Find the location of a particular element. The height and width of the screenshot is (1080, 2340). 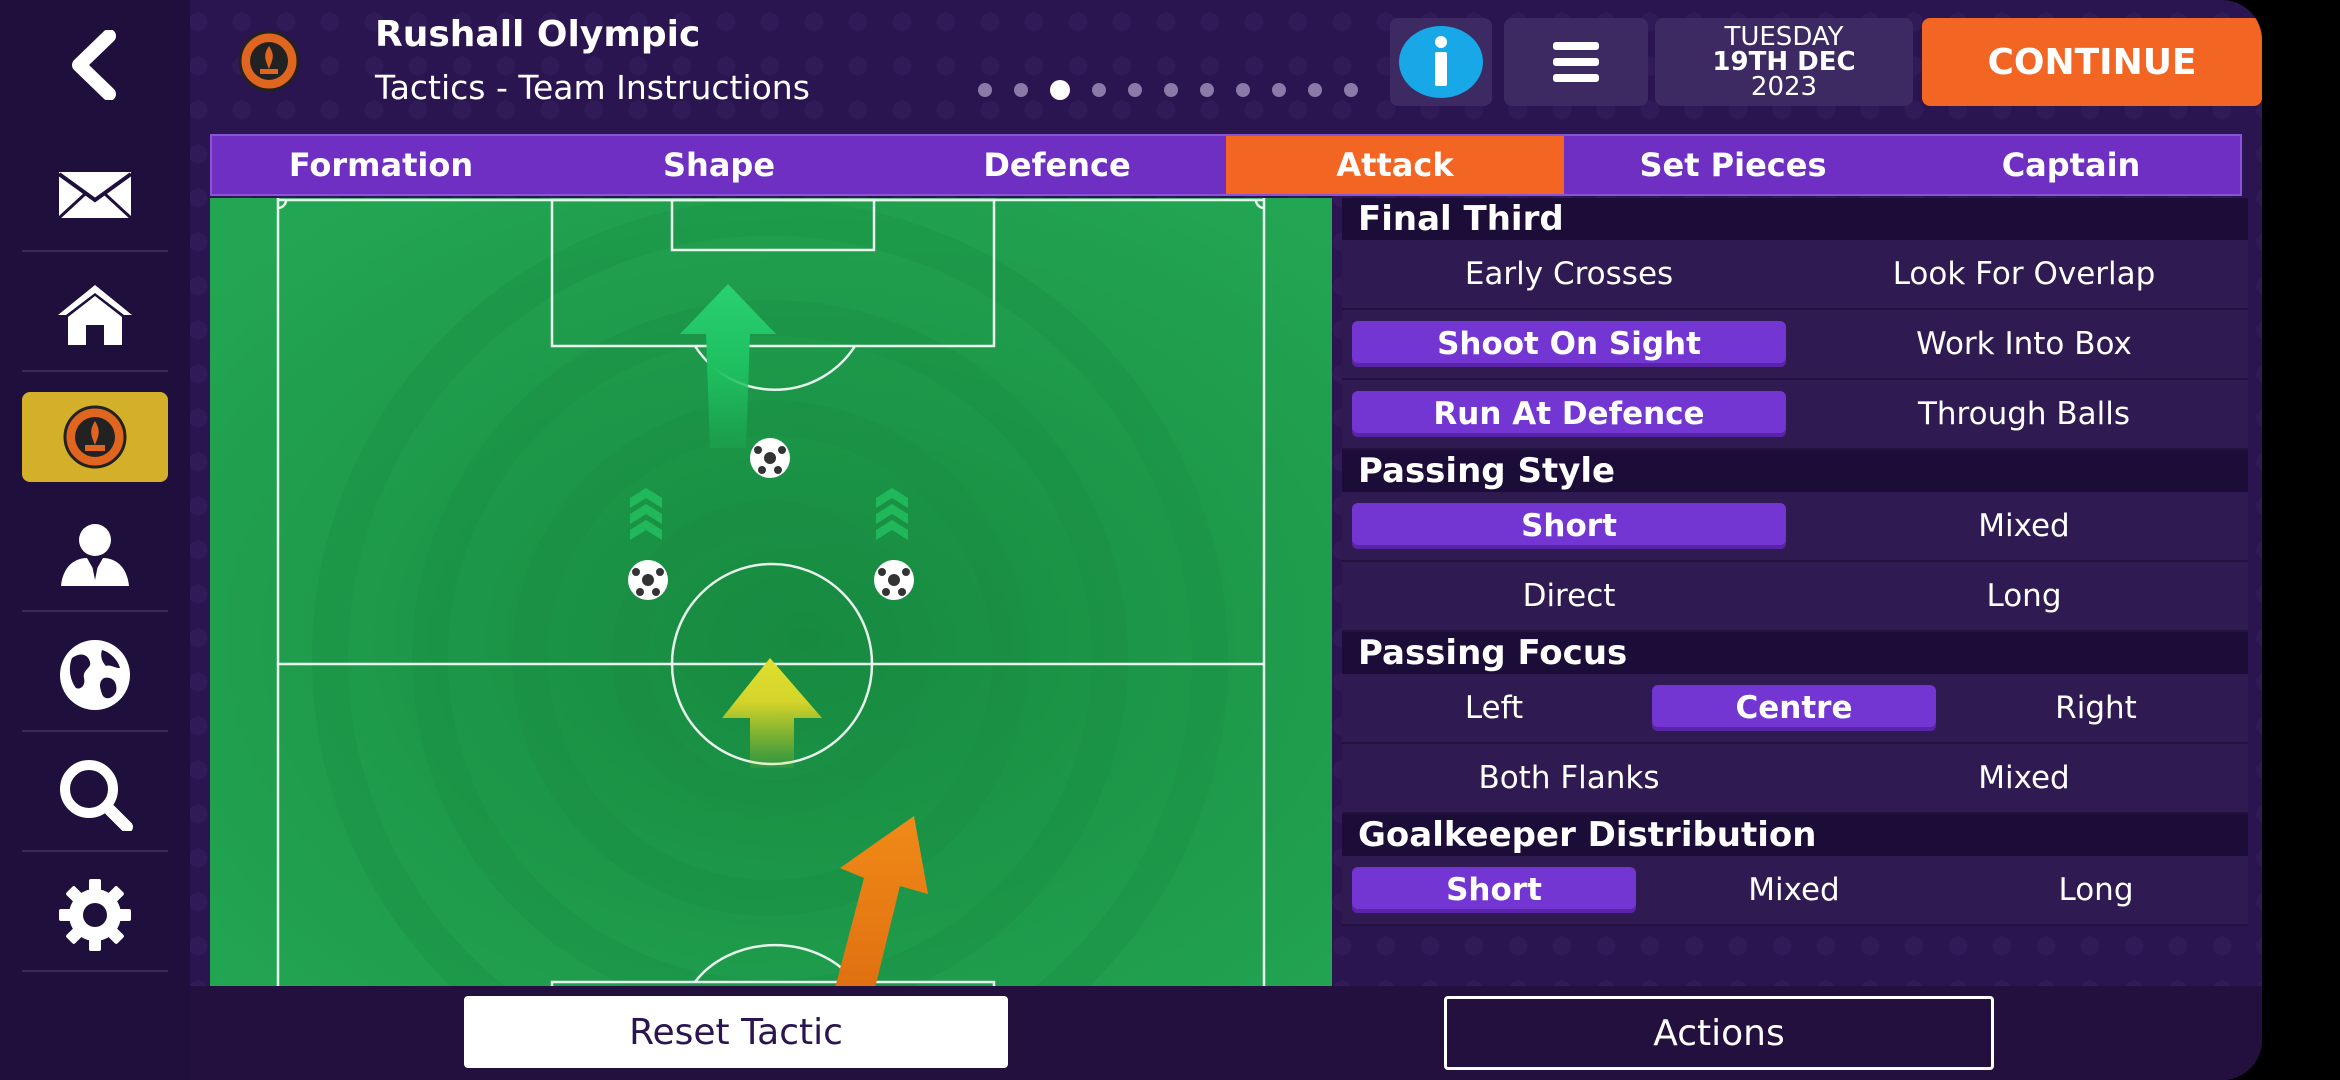

option-row: Run At Defence Through Balls is located at coordinates (1795, 415).